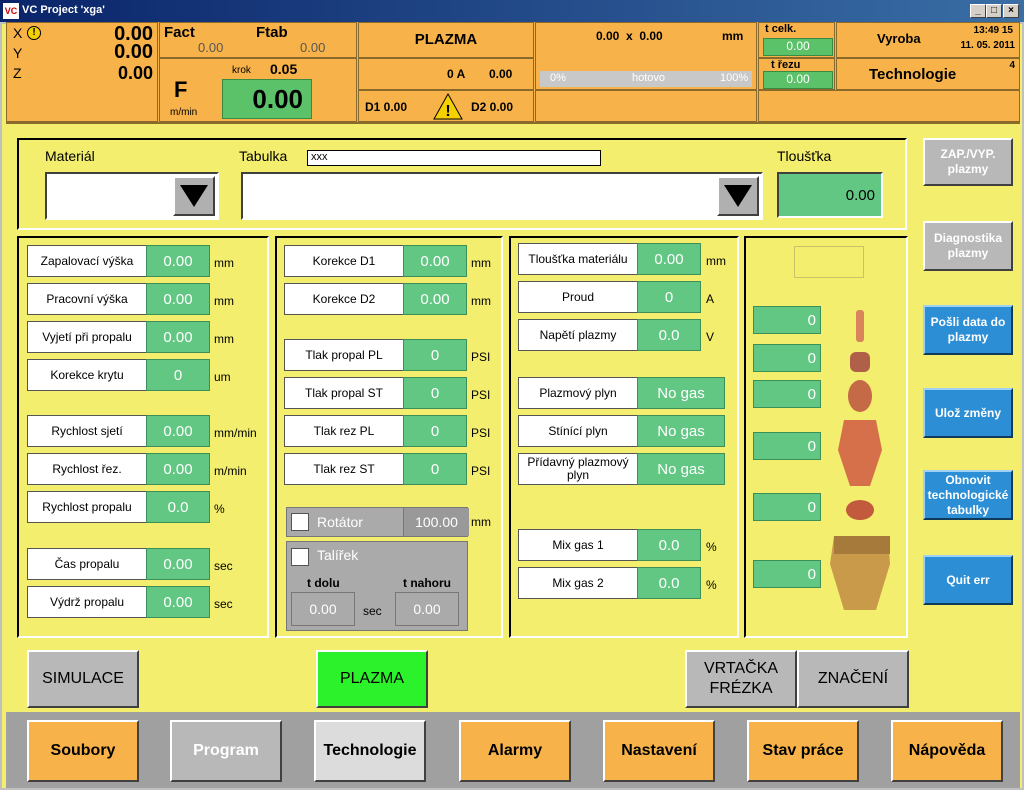 The image size is (1024, 790). What do you see at coordinates (968, 495) in the screenshot?
I see `obnovit-technologicke-tabulky-button: Obnovit technologické tabulky` at bounding box center [968, 495].